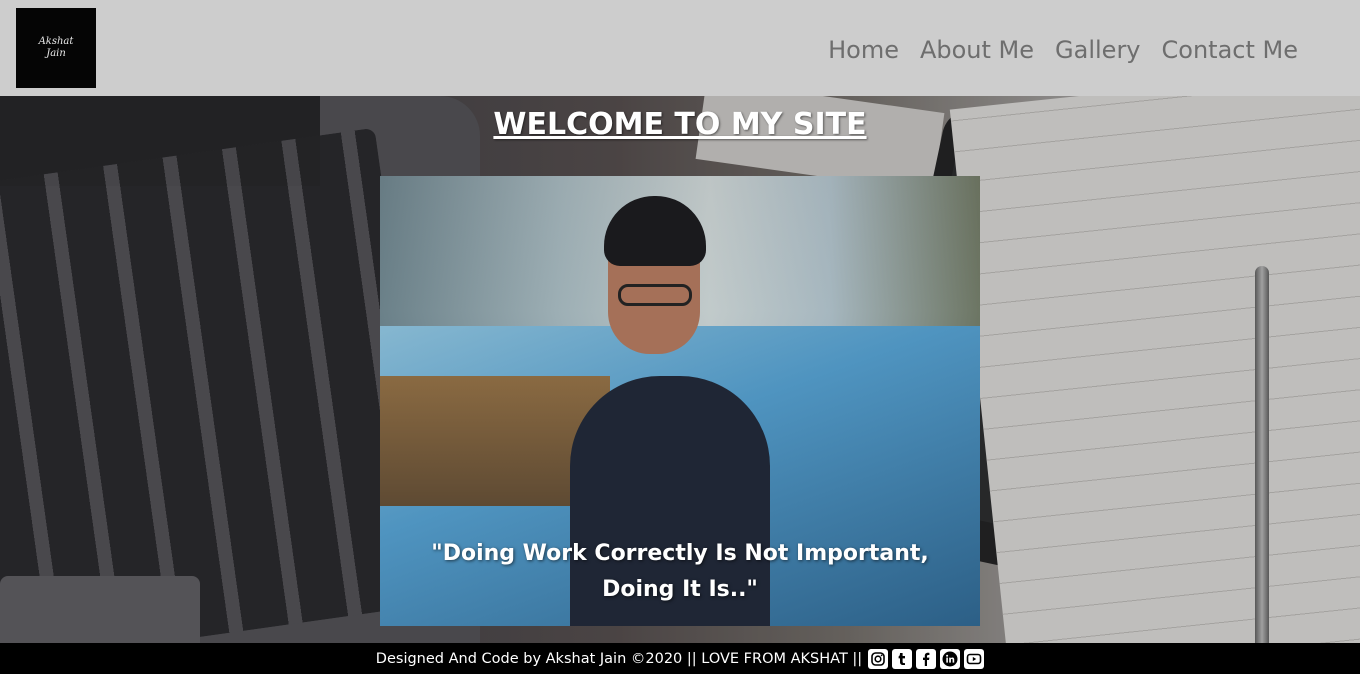 This screenshot has height=674, width=1360. What do you see at coordinates (977, 50) in the screenshot?
I see `nav-about-link: About Me` at bounding box center [977, 50].